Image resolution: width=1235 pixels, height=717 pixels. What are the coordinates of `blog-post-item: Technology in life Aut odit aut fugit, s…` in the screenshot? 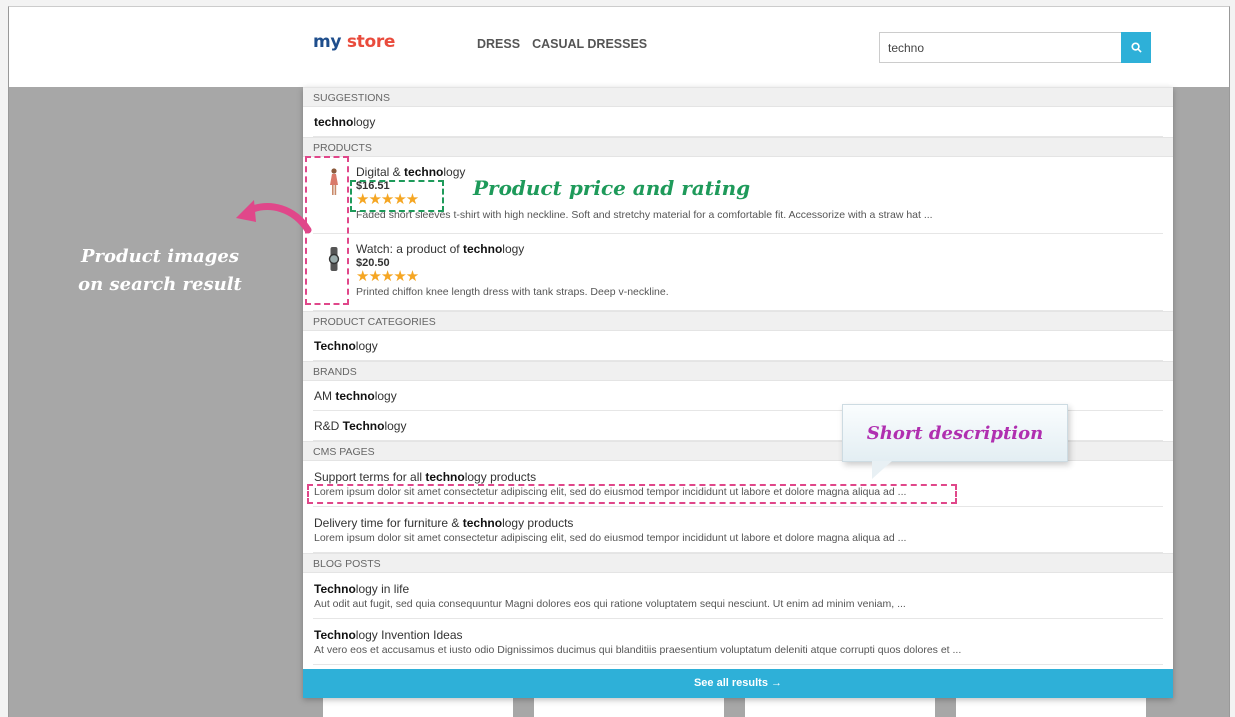 It's located at (738, 596).